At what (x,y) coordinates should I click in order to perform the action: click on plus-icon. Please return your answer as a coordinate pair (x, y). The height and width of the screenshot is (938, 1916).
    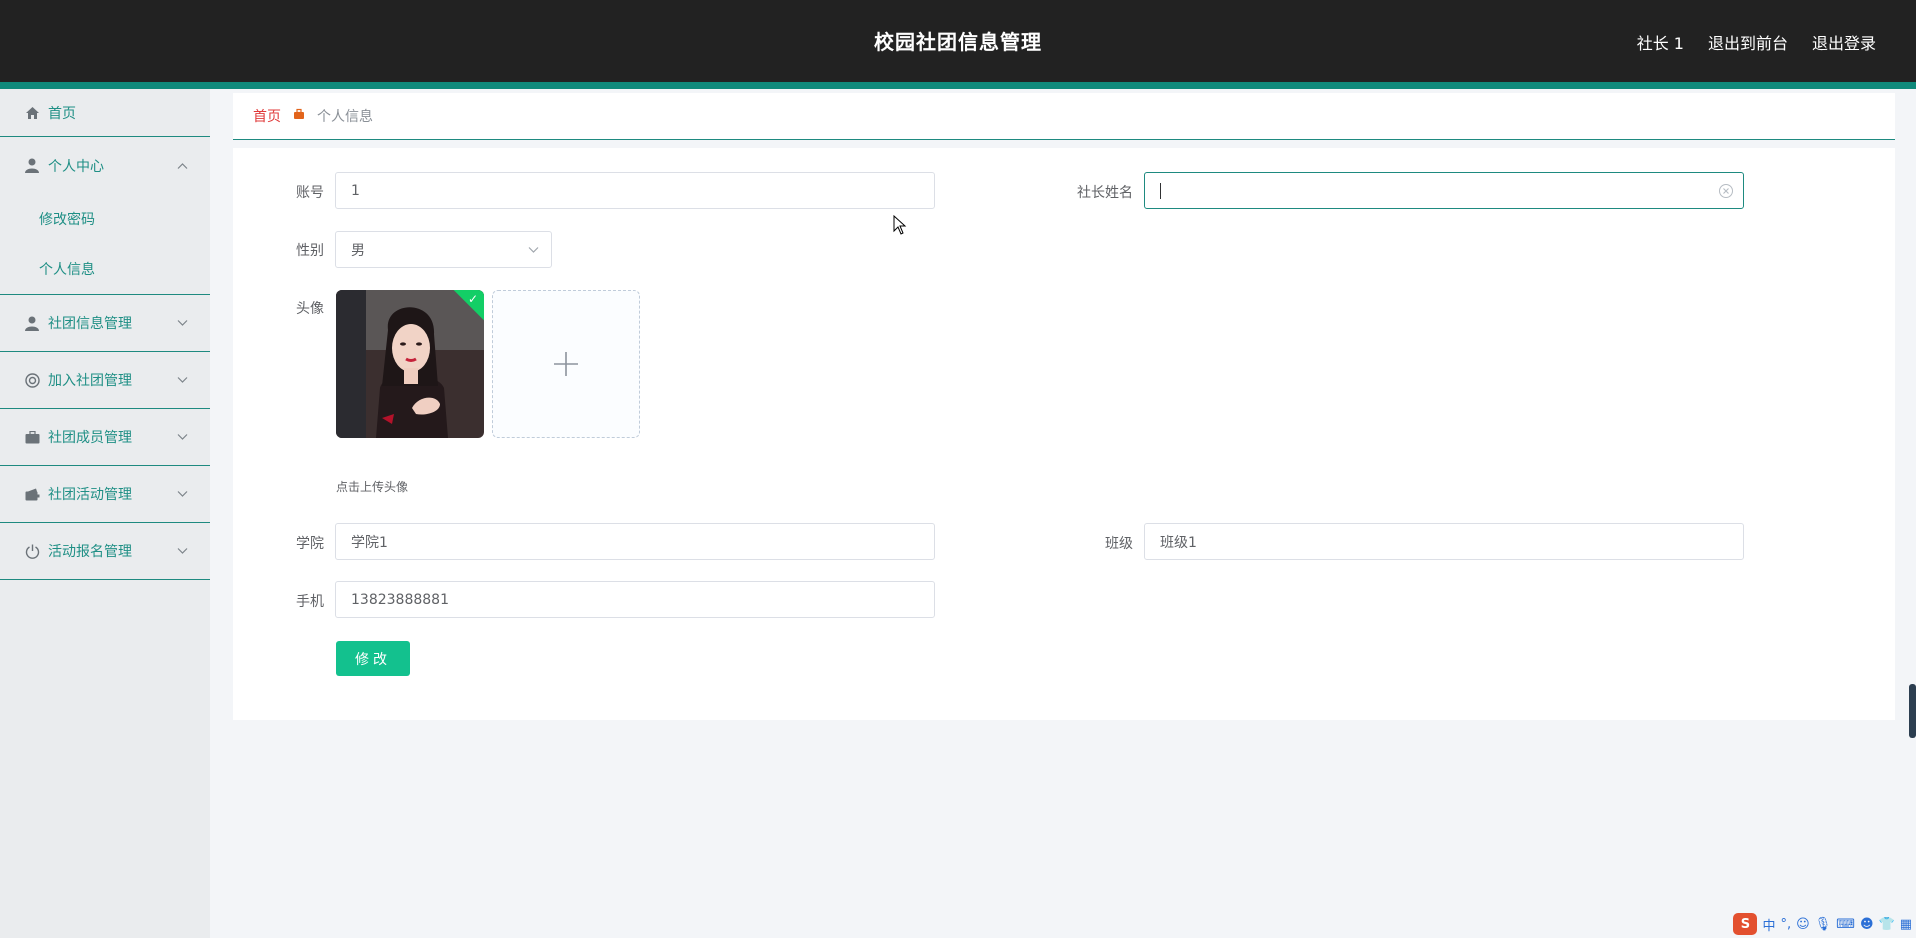
    Looking at the image, I should click on (566, 364).